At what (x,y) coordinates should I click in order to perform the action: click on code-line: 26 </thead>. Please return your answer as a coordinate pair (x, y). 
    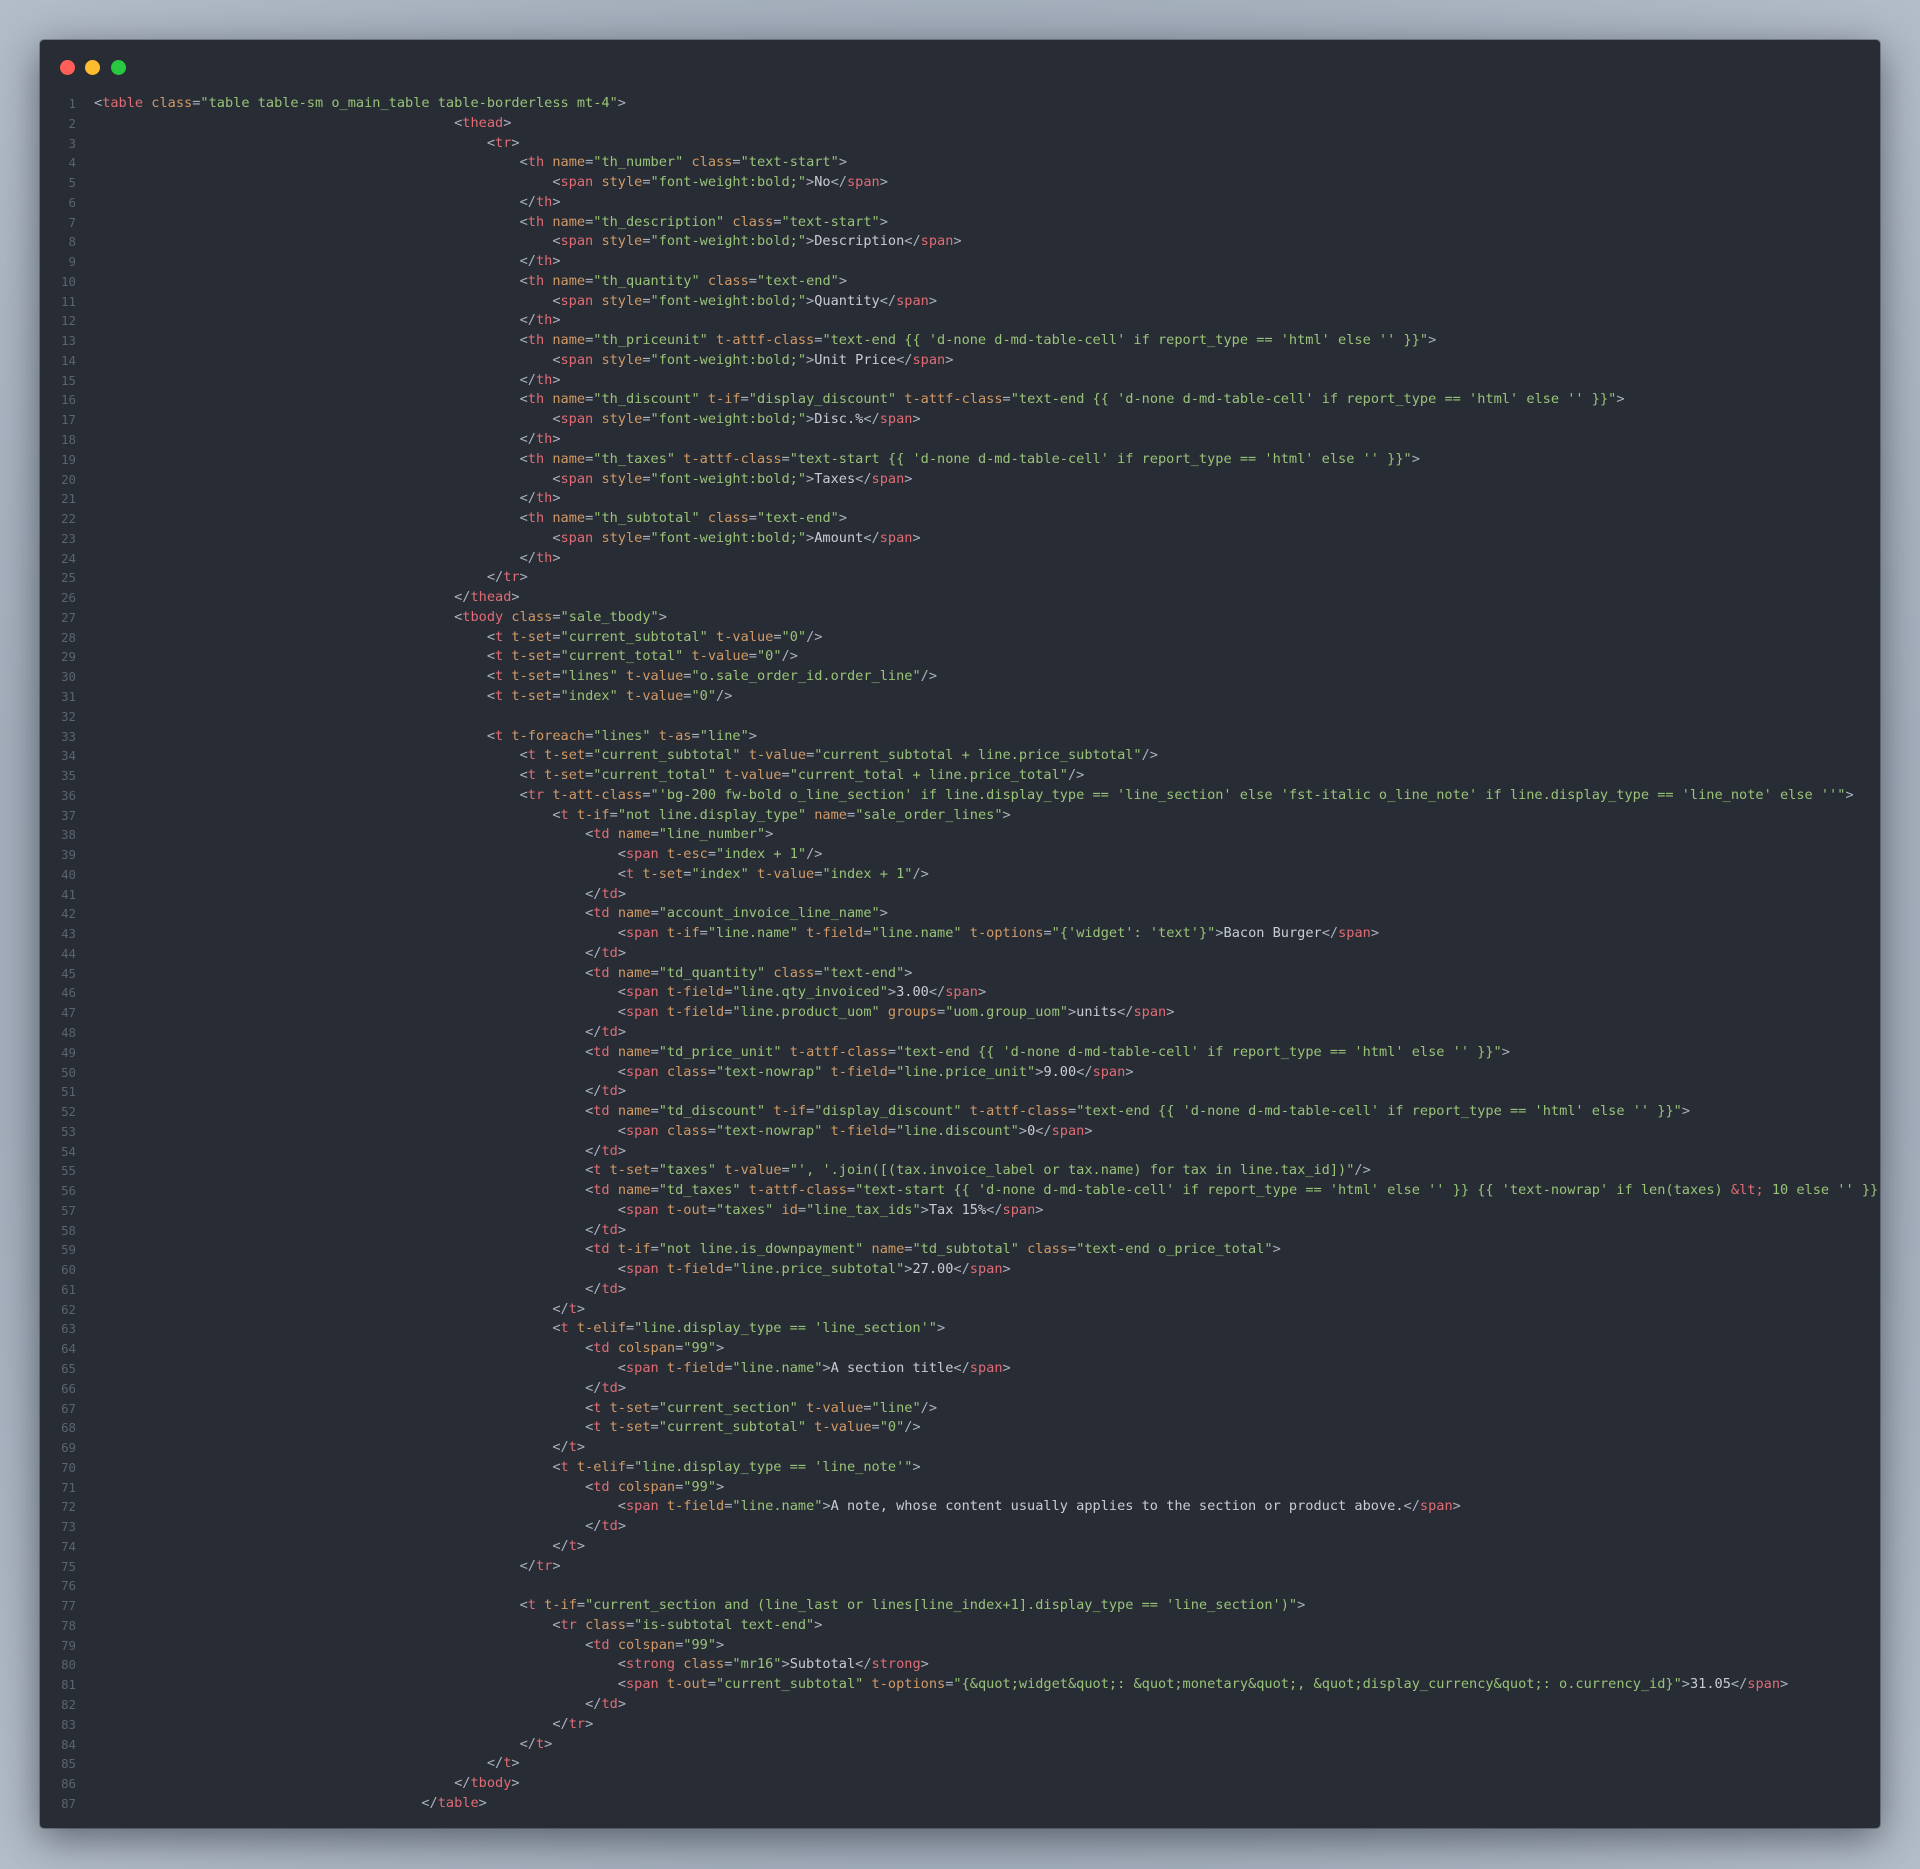
    Looking at the image, I should click on (960, 598).